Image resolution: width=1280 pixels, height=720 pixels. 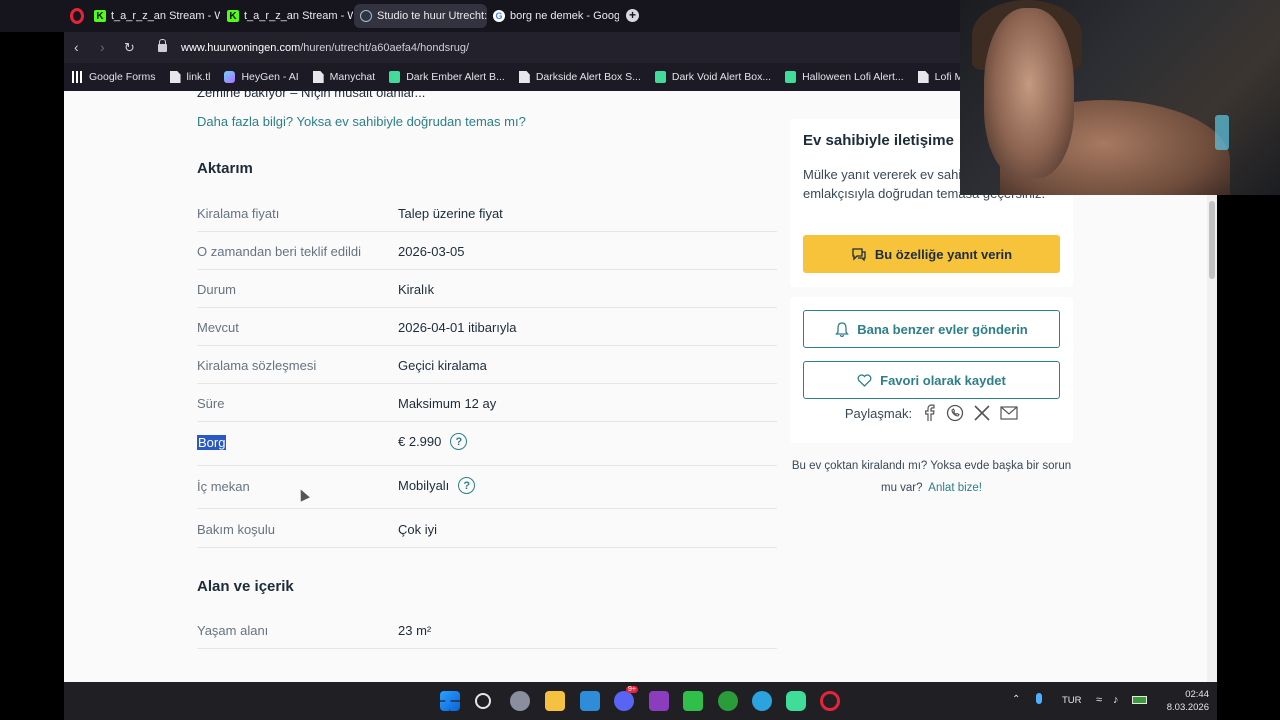 What do you see at coordinates (211, 403) in the screenshot?
I see `detail-label: Süre` at bounding box center [211, 403].